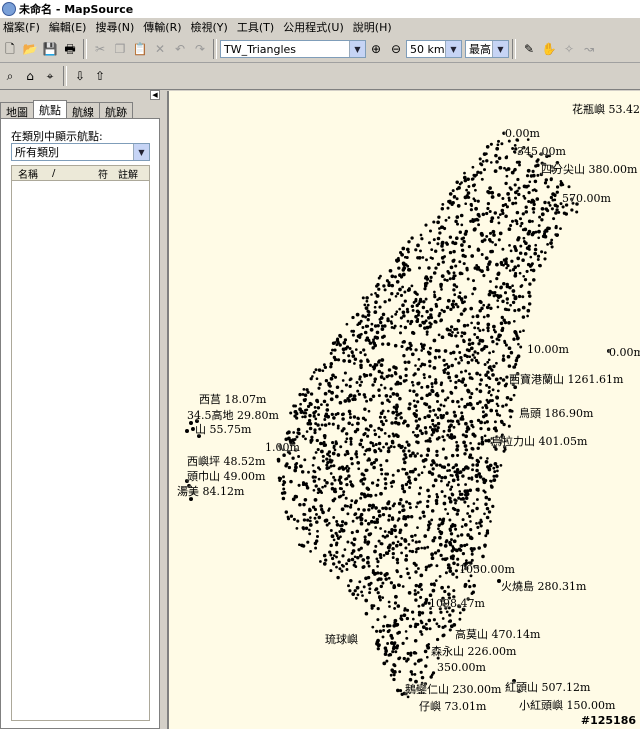 This screenshot has height=729, width=640. Describe the element at coordinates (232, 399) in the screenshot. I see `map-label: 西莒 18.07m` at that location.